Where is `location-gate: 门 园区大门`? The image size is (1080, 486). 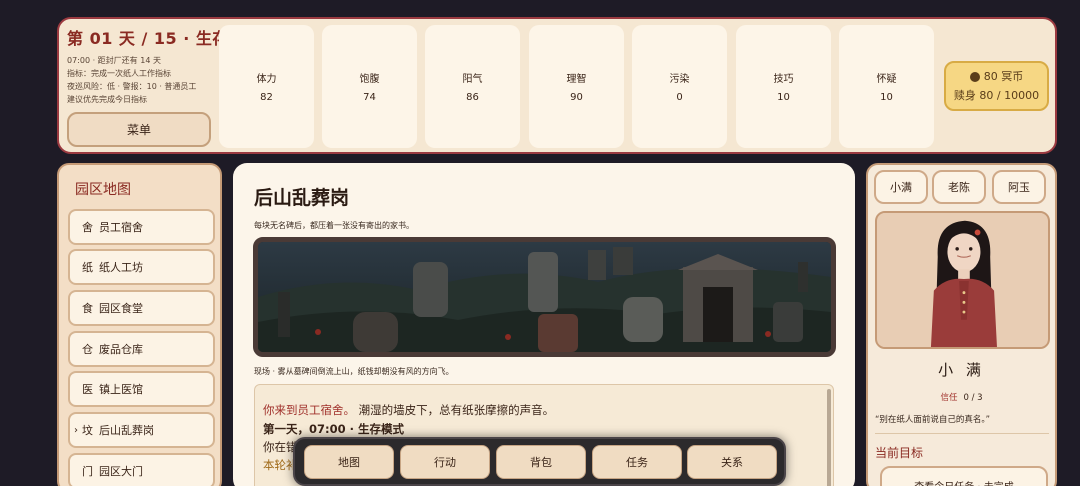
location-gate: 门 园区大门 is located at coordinates (141, 469).